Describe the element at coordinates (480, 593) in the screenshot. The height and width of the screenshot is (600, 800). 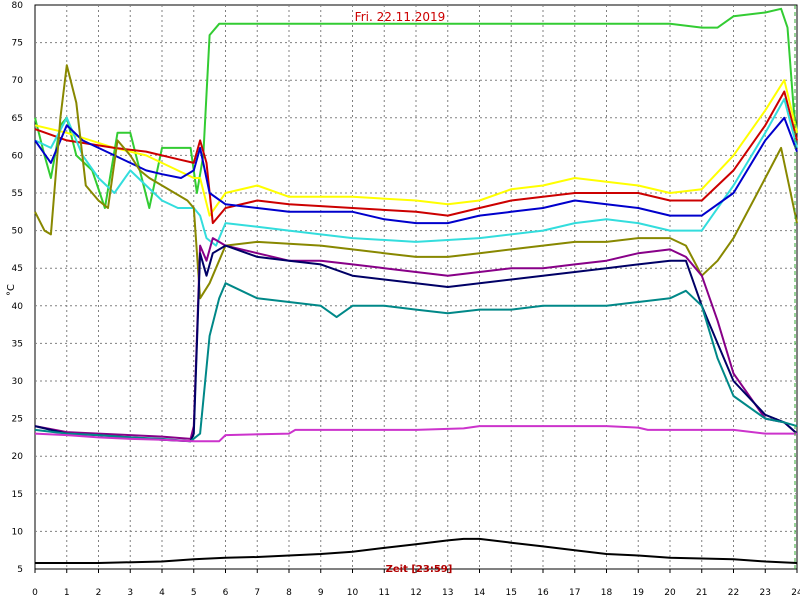
I see `x-tick-label: 14` at that location.